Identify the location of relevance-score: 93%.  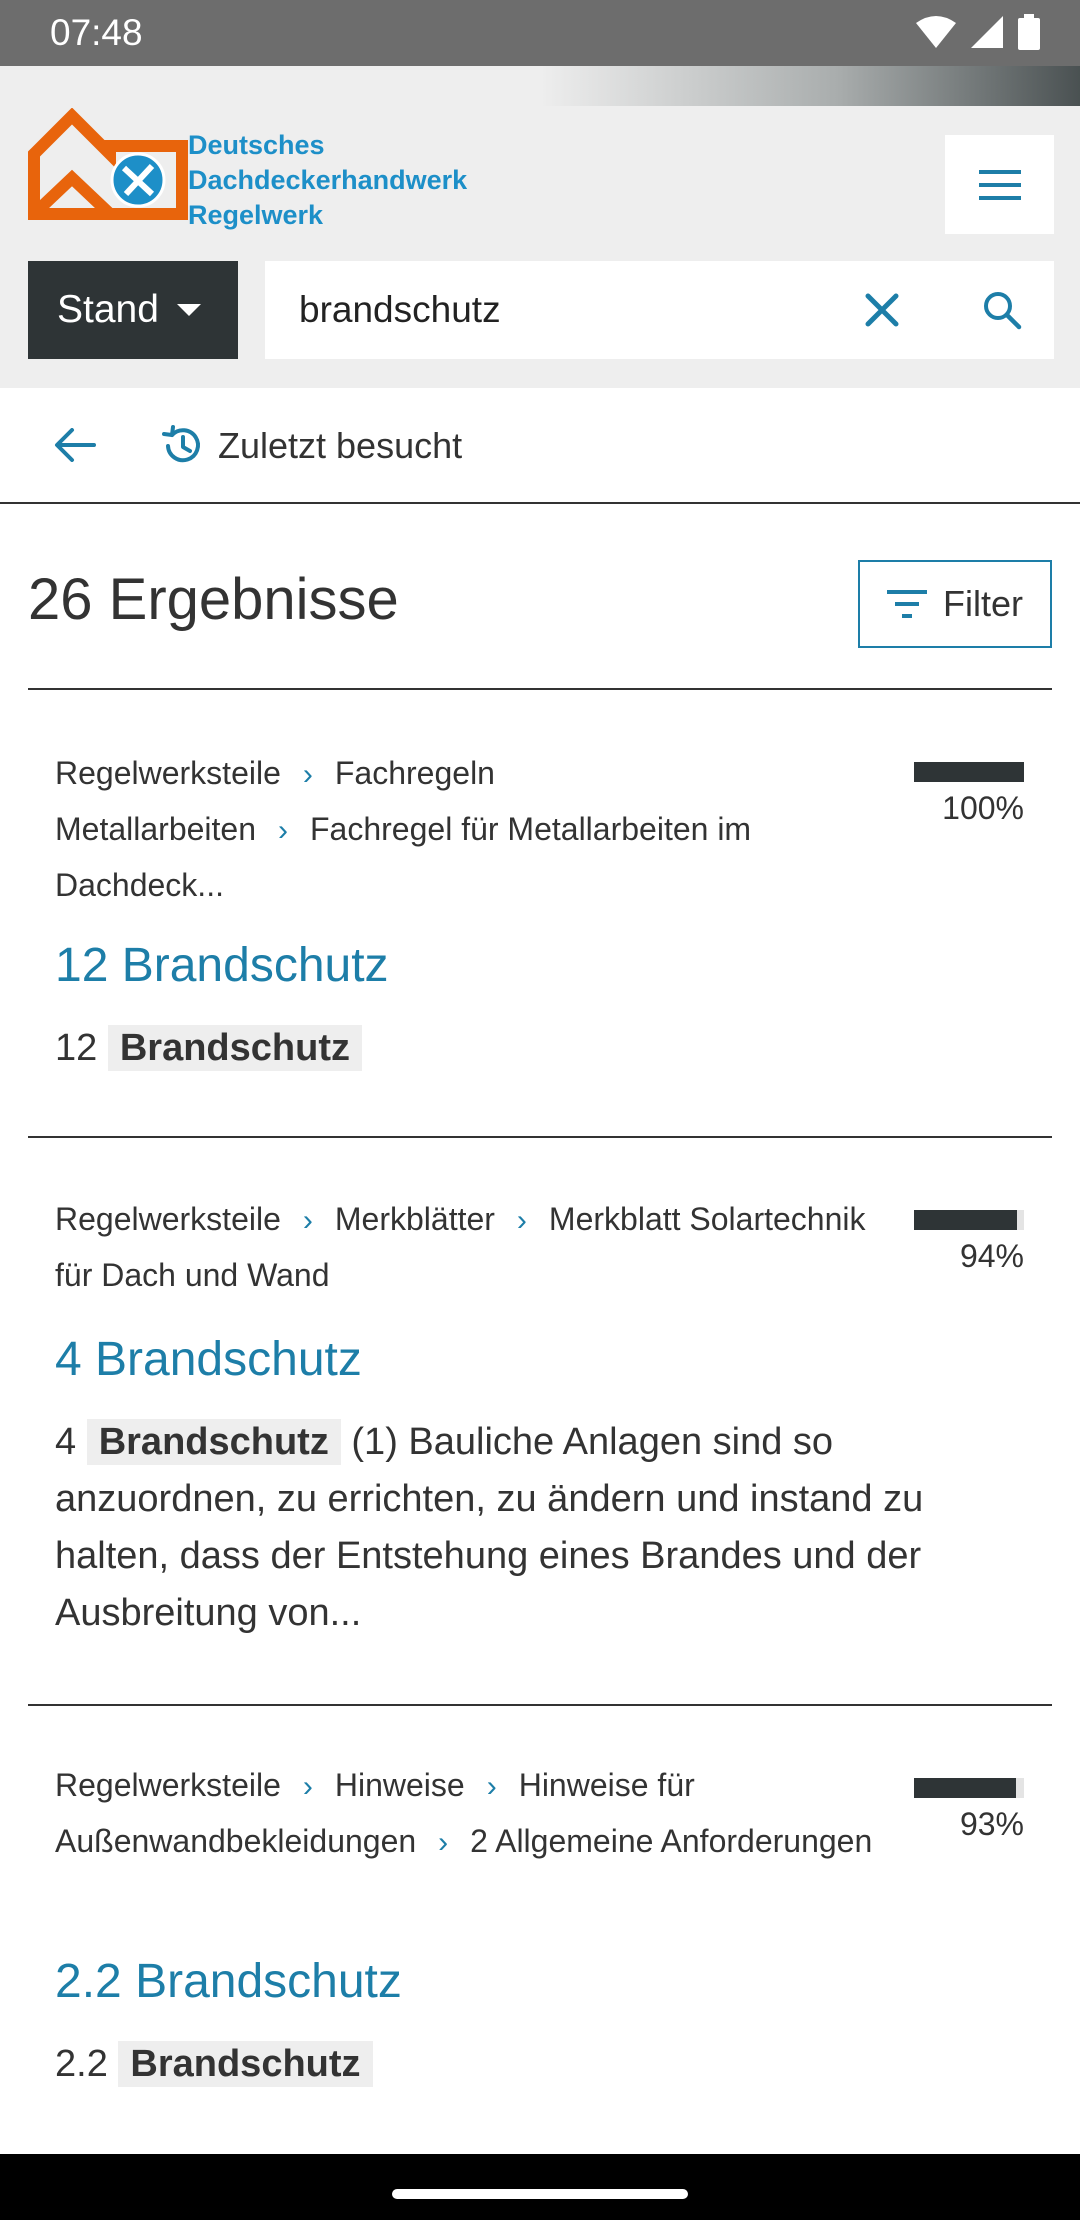
(969, 1810).